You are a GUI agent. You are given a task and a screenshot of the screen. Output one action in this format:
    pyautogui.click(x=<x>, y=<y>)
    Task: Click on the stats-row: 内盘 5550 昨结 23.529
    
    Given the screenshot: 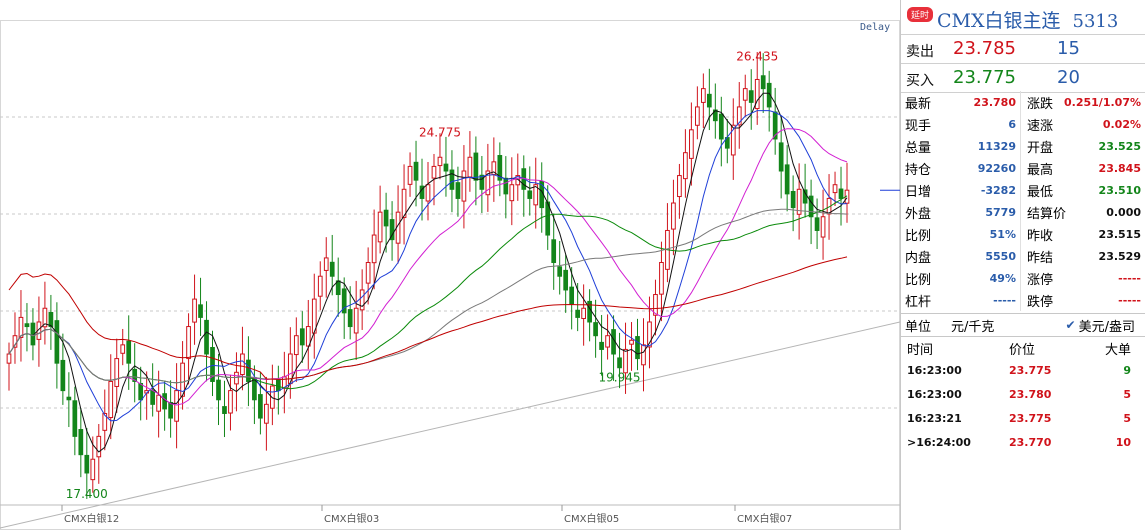 What is the action you would take?
    pyautogui.click(x=1023, y=256)
    